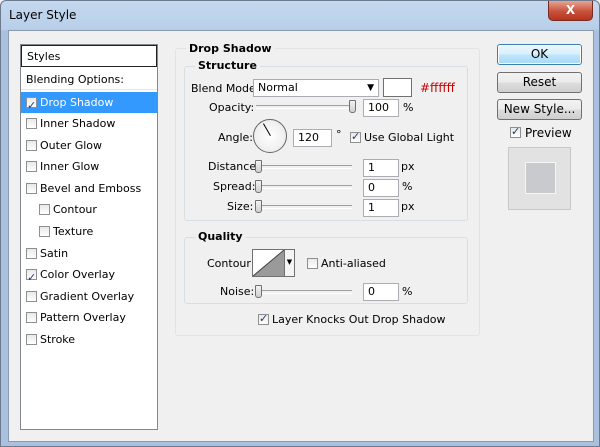 The image size is (600, 447). I want to click on window-title: Layer Style, so click(43, 15).